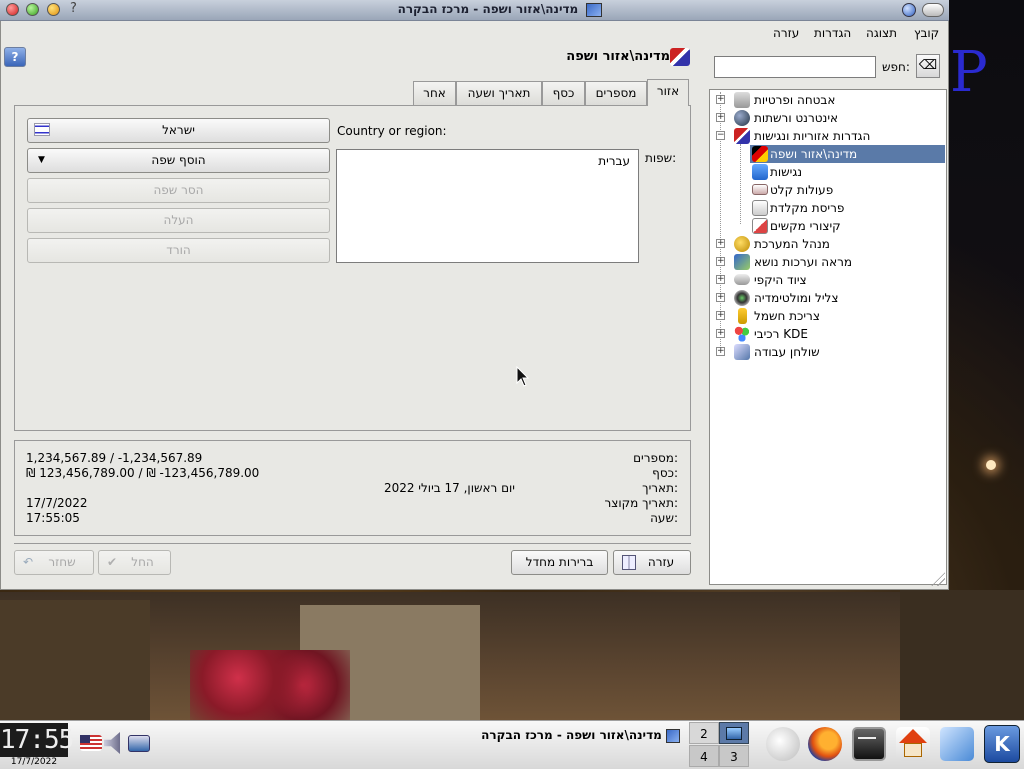 This screenshot has width=1024, height=769. Describe the element at coordinates (392, 131) in the screenshot. I see `country-label: Country or region:` at that location.